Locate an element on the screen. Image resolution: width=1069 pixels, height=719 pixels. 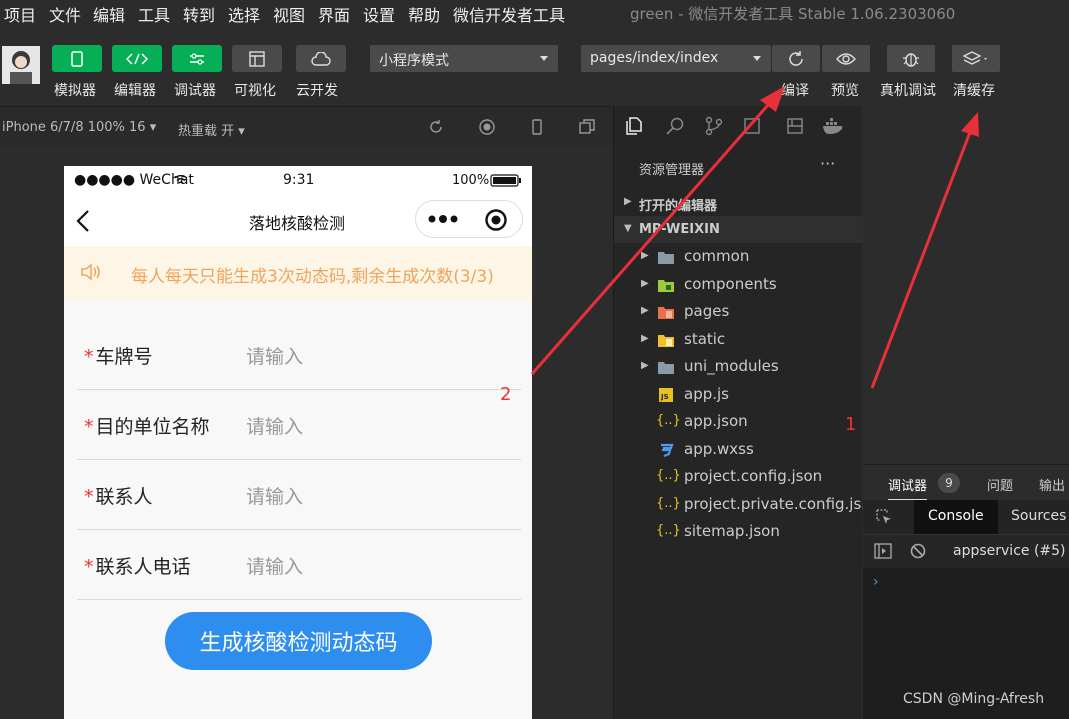
tree-folder-uni-modules: ▶ uni_modules is located at coordinates (738, 367).